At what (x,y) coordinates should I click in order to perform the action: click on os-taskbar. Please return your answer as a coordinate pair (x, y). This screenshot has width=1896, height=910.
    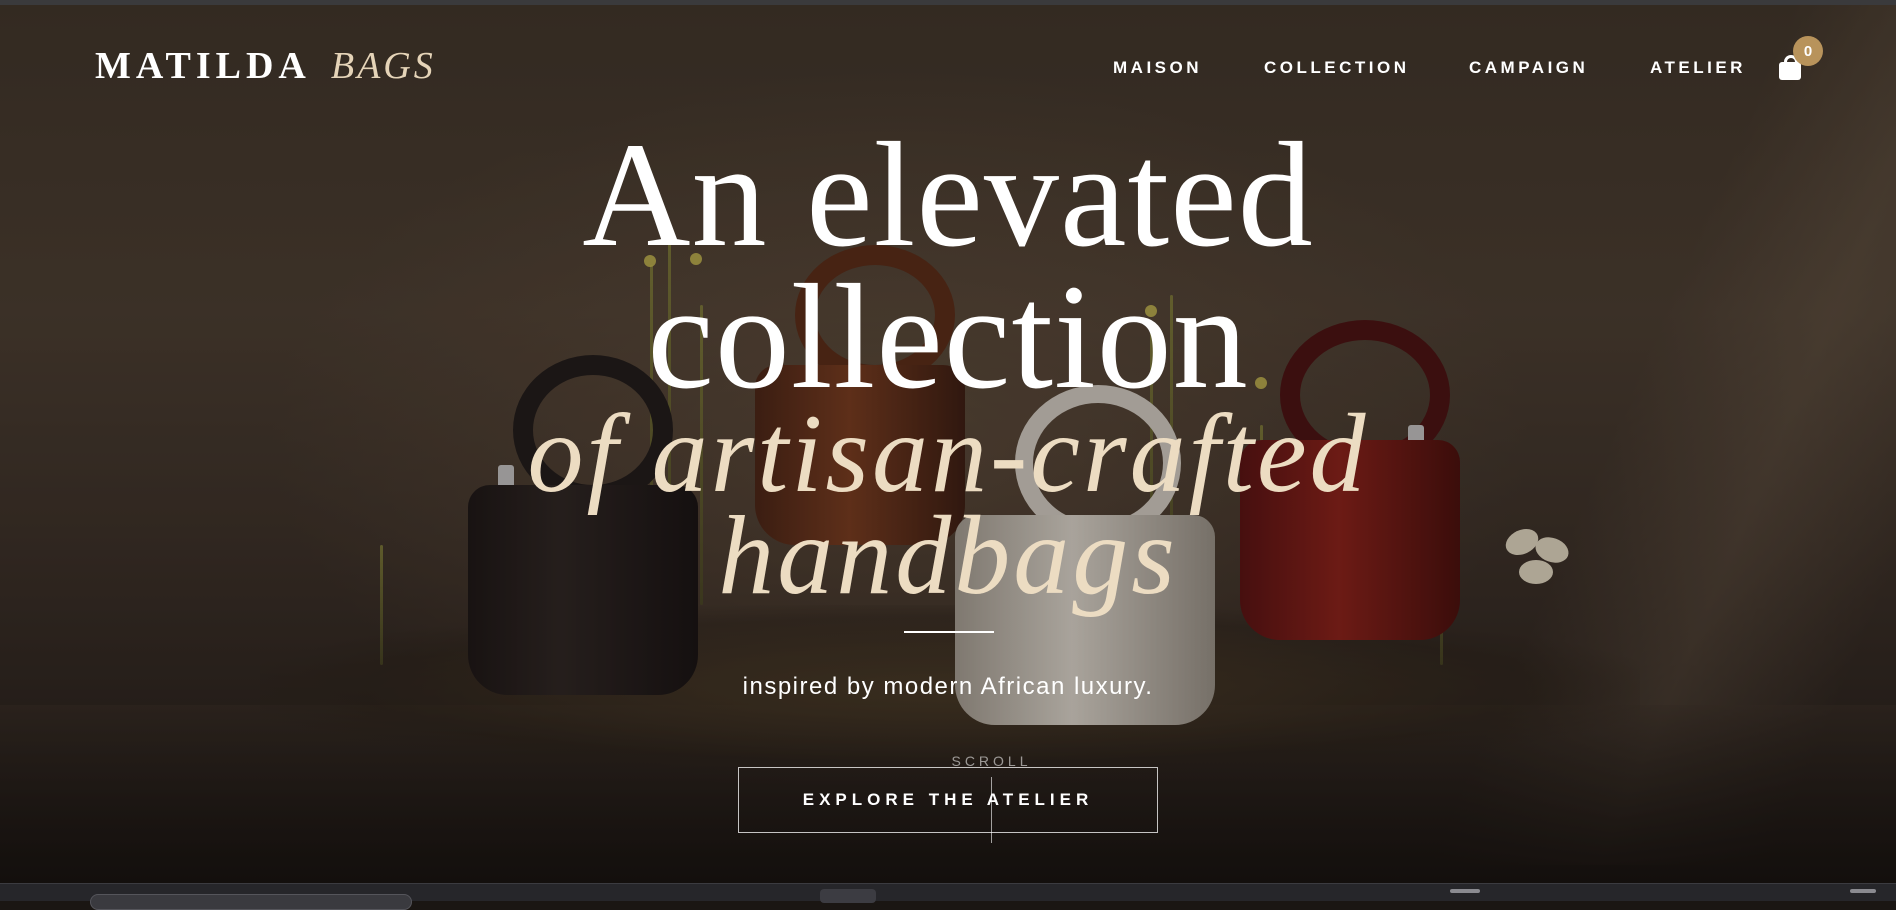
    Looking at the image, I should click on (948, 896).